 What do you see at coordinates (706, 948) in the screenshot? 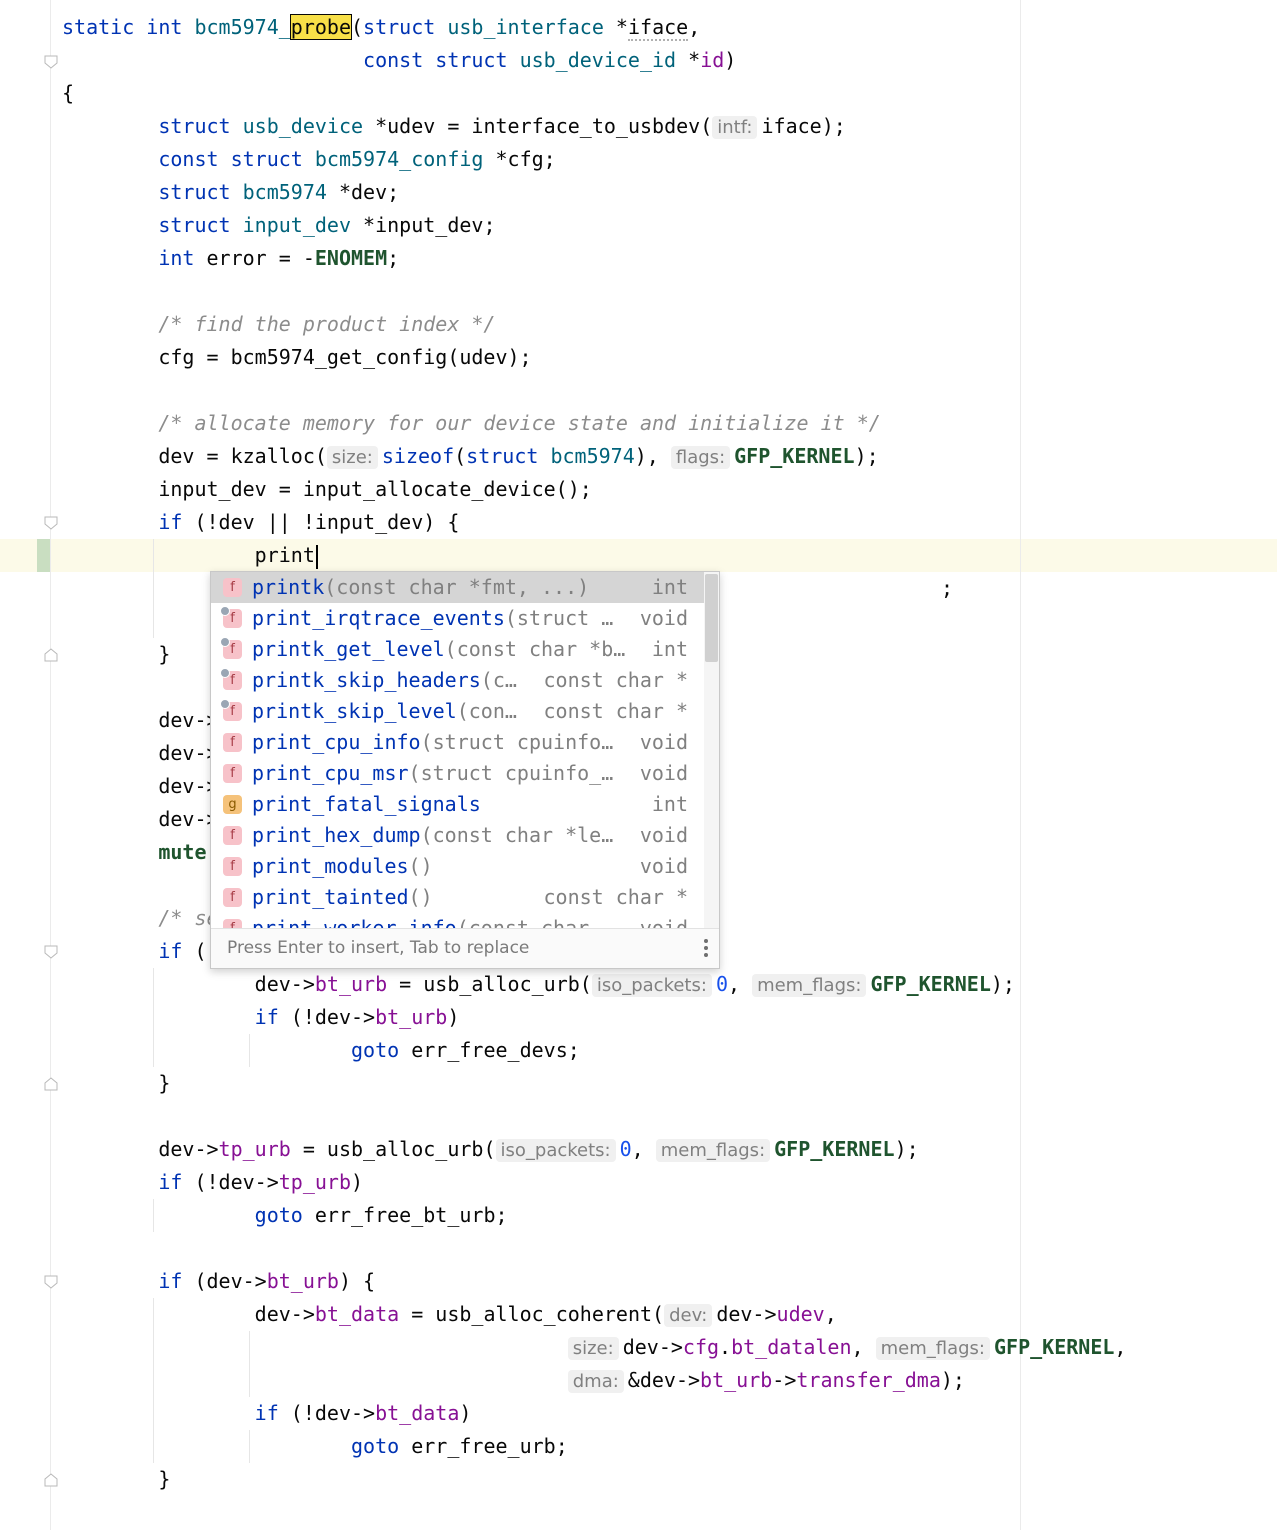
I see `more-options-icon` at bounding box center [706, 948].